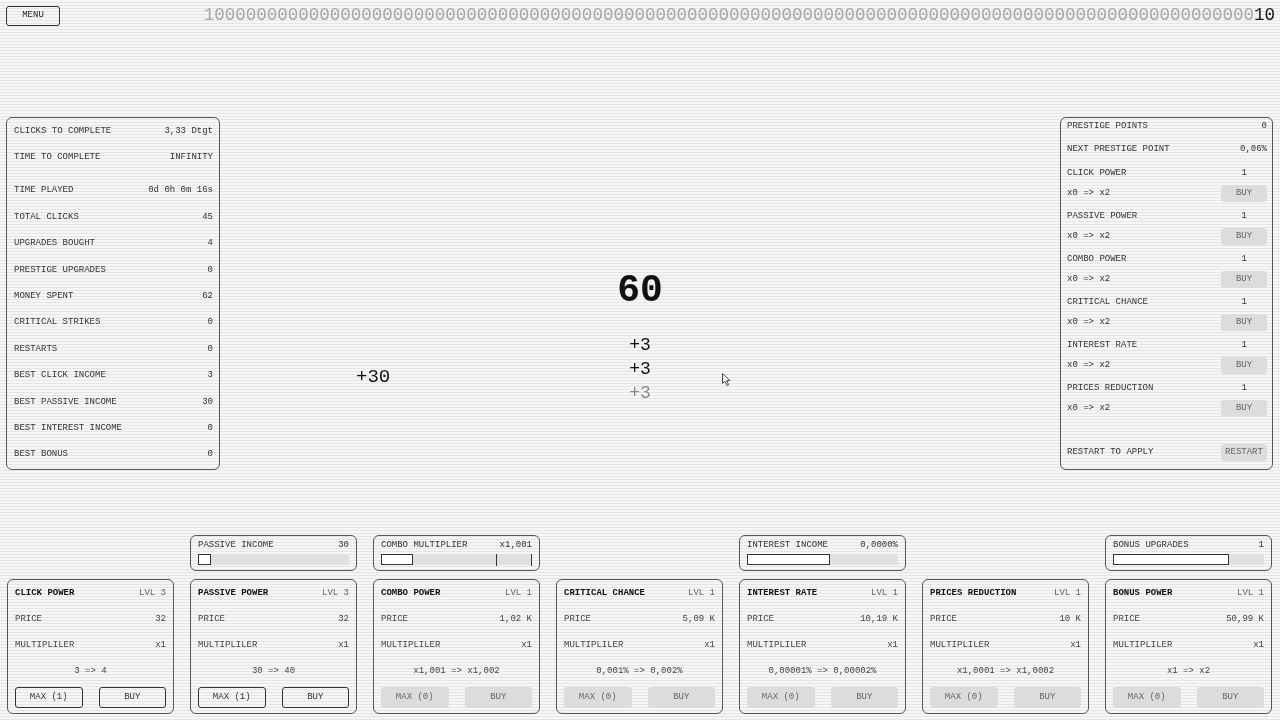 The width and height of the screenshot is (1280, 720). I want to click on money-counter: 60, so click(640, 291).